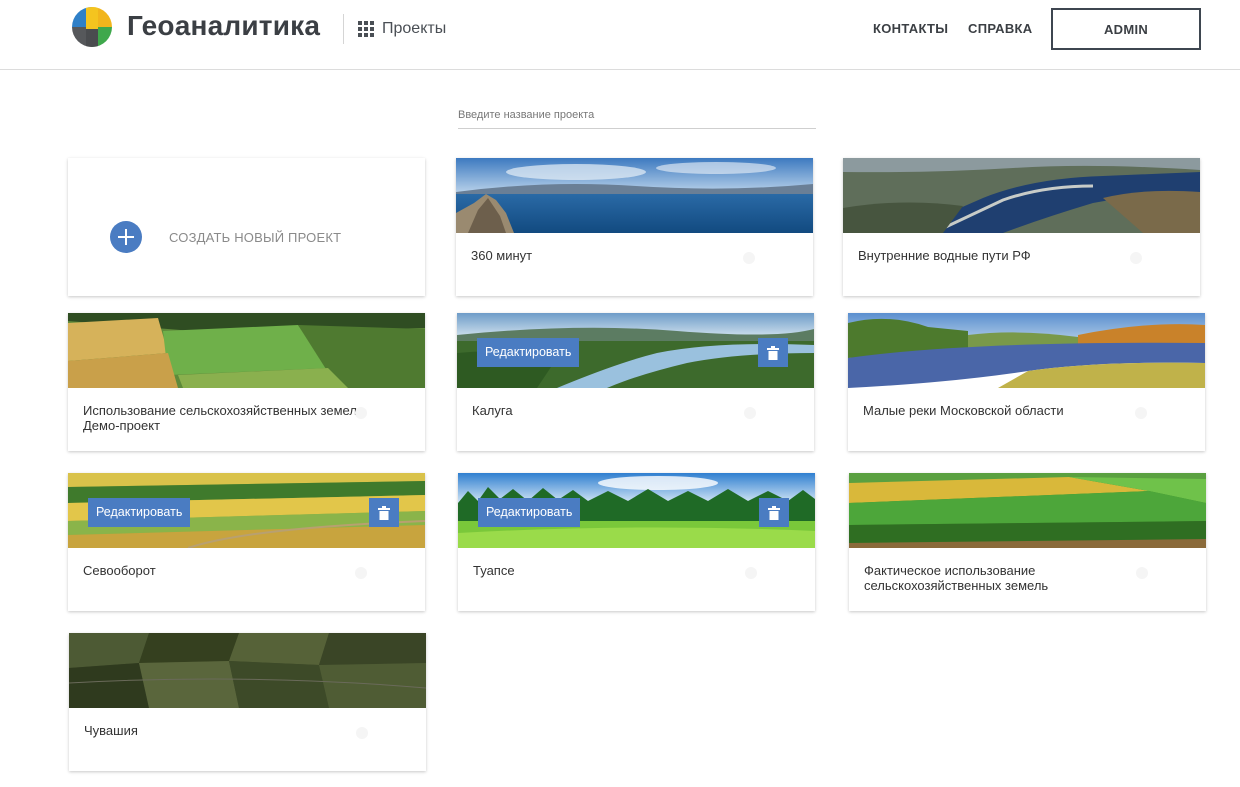 The height and width of the screenshot is (787, 1240). What do you see at coordinates (111, 730) in the screenshot?
I see `project-title: Чувашия` at bounding box center [111, 730].